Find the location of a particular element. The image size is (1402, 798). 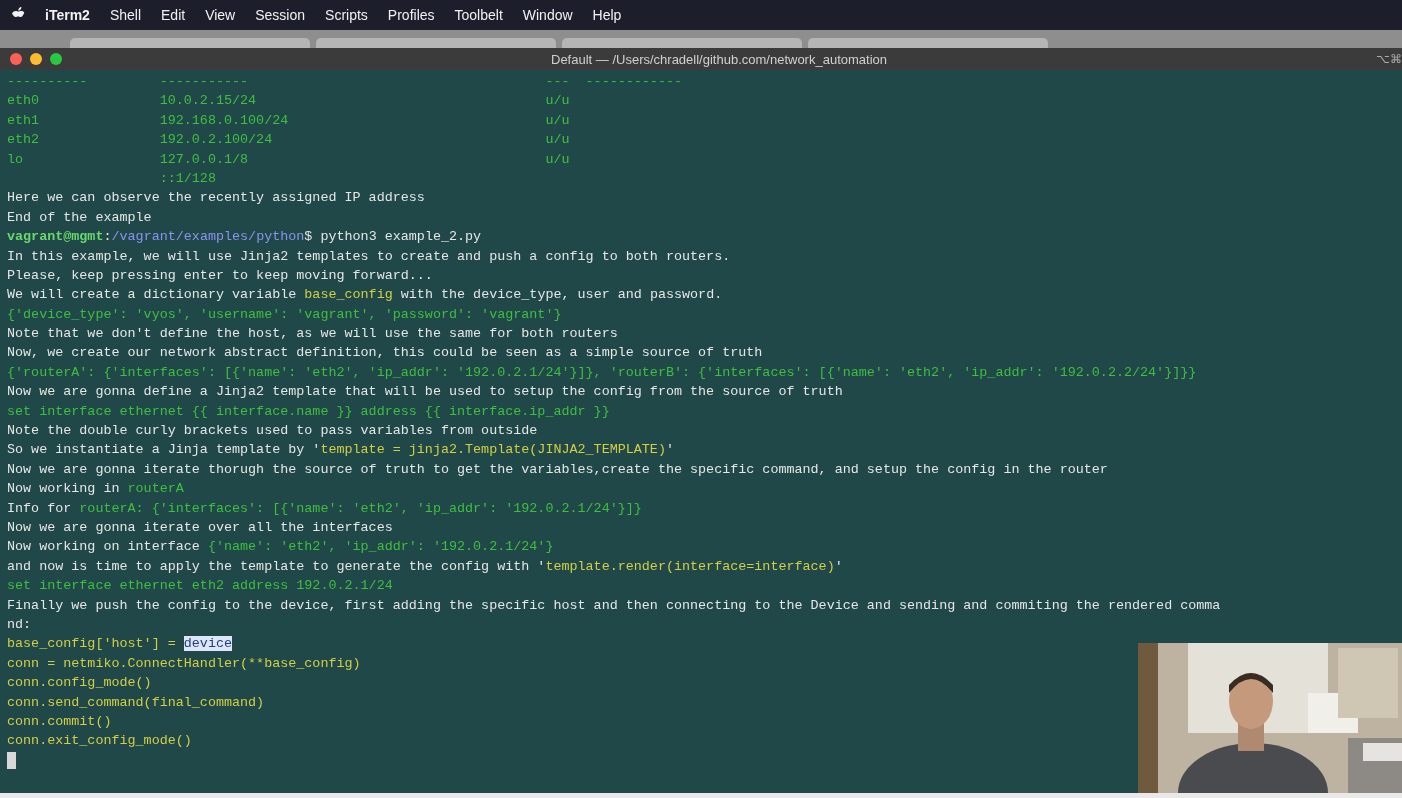

close-button is located at coordinates (16, 59).